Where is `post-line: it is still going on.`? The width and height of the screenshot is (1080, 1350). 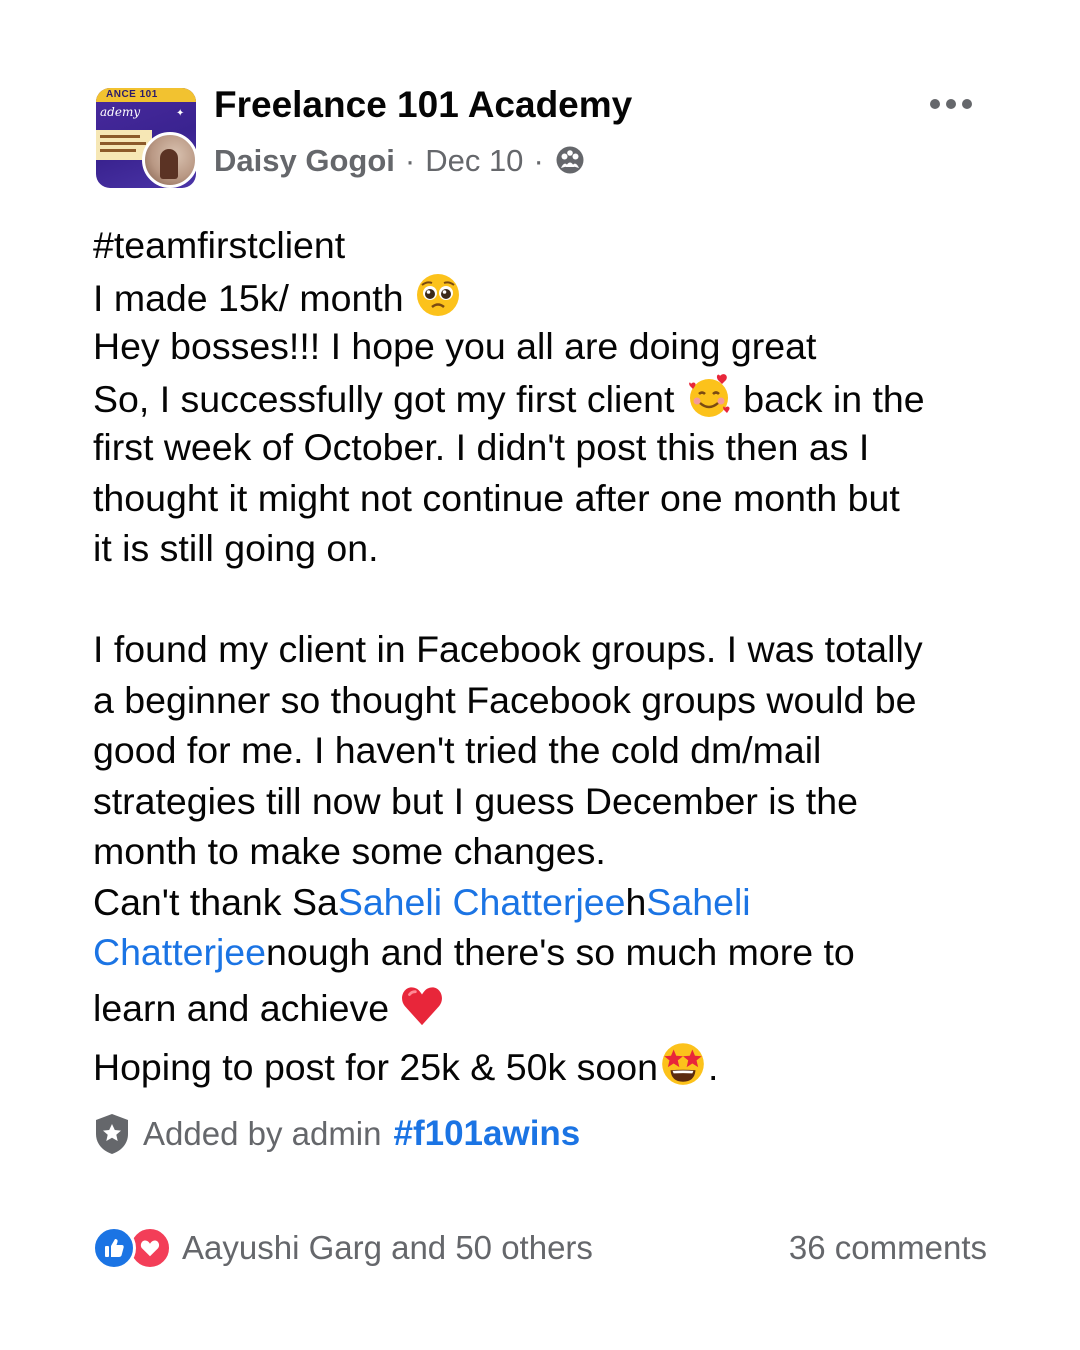 post-line: it is still going on. is located at coordinates (236, 548).